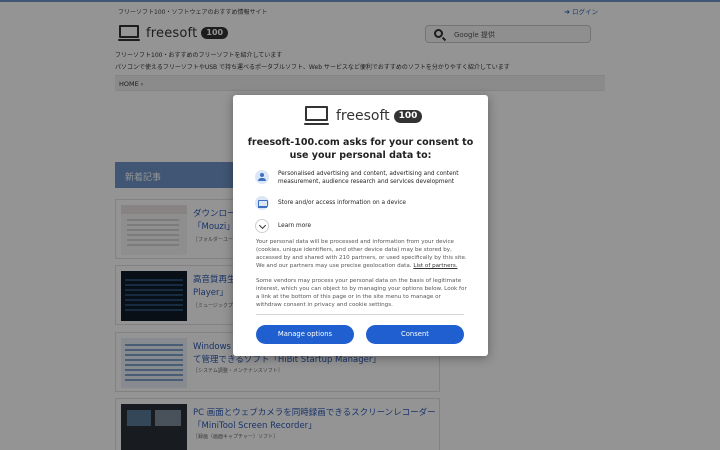 Image resolution: width=720 pixels, height=450 pixels. I want to click on partners-link: List of partners., so click(435, 266).